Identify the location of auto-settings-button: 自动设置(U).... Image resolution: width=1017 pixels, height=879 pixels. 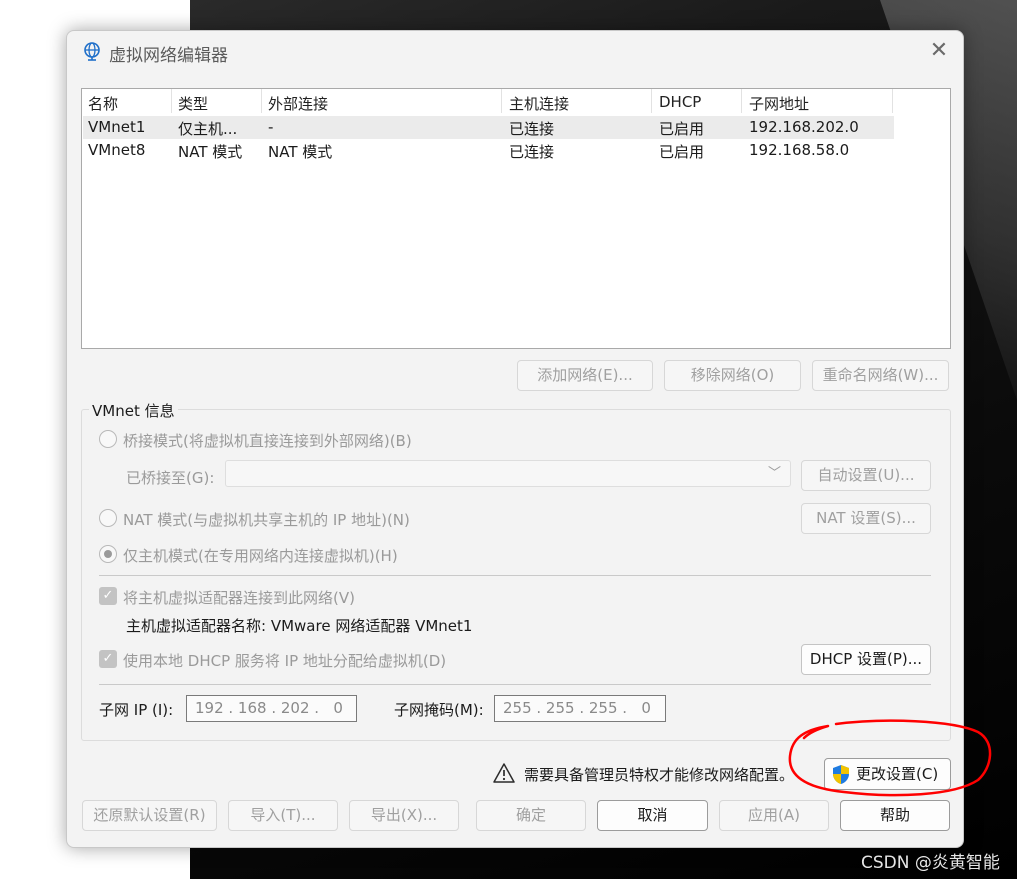
(866, 475).